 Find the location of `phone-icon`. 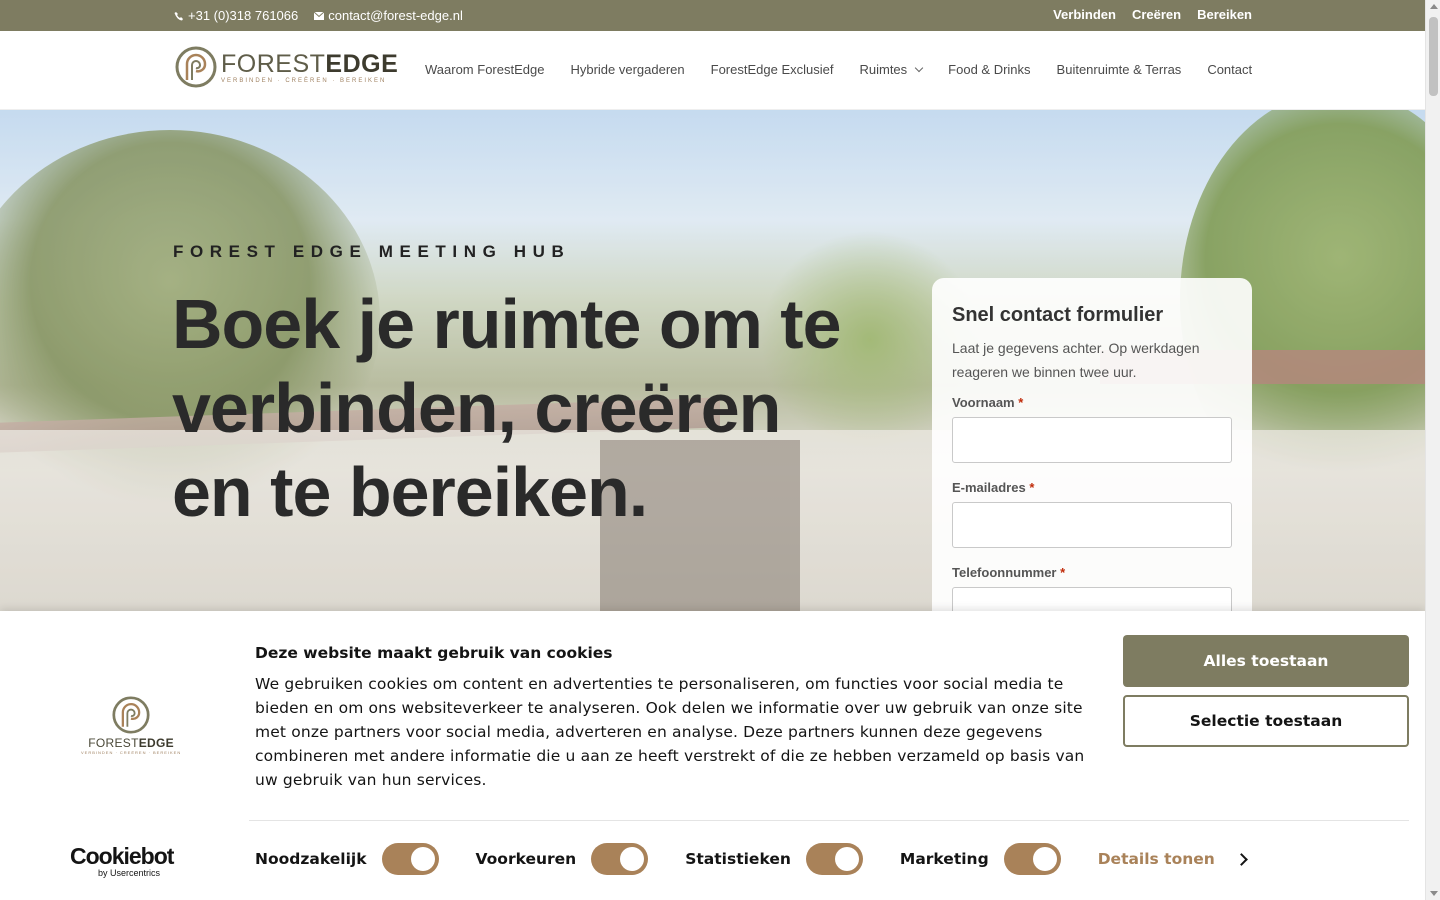

phone-icon is located at coordinates (178, 15).